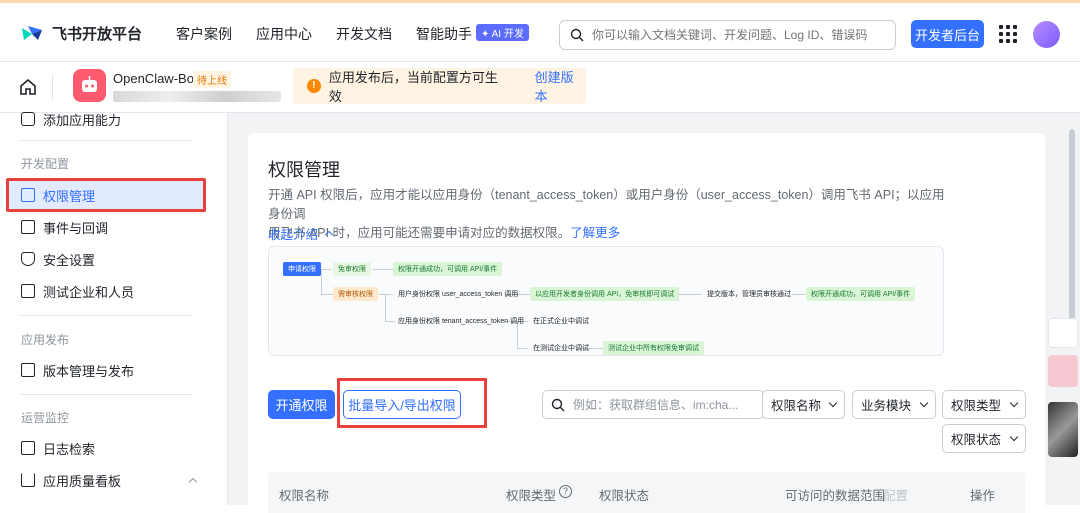 This screenshot has width=1080, height=513. What do you see at coordinates (1063, 333) in the screenshot?
I see `assistant-float-icon` at bounding box center [1063, 333].